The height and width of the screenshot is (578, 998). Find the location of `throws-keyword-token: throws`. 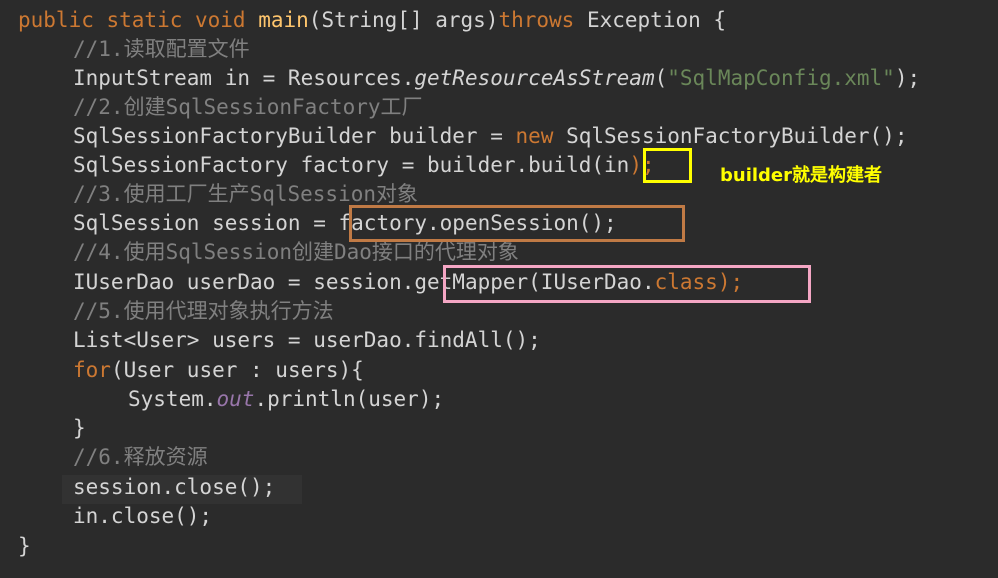

throws-keyword-token: throws is located at coordinates (542, 20).